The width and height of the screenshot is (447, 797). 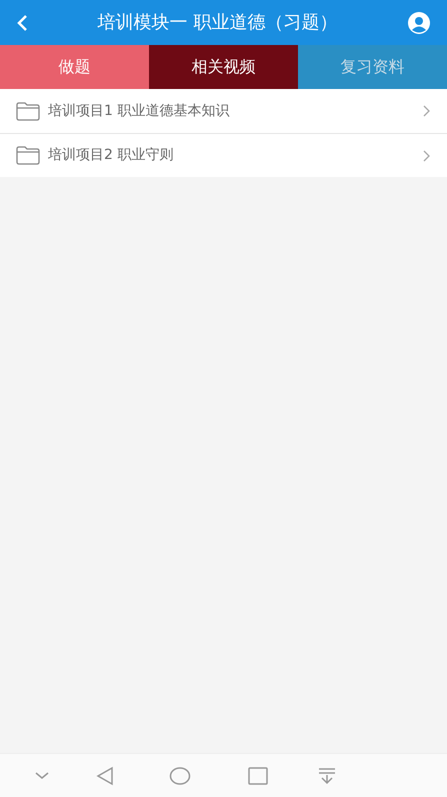 I want to click on page-title: 培训模块一 职业道德（习题）, so click(x=218, y=23).